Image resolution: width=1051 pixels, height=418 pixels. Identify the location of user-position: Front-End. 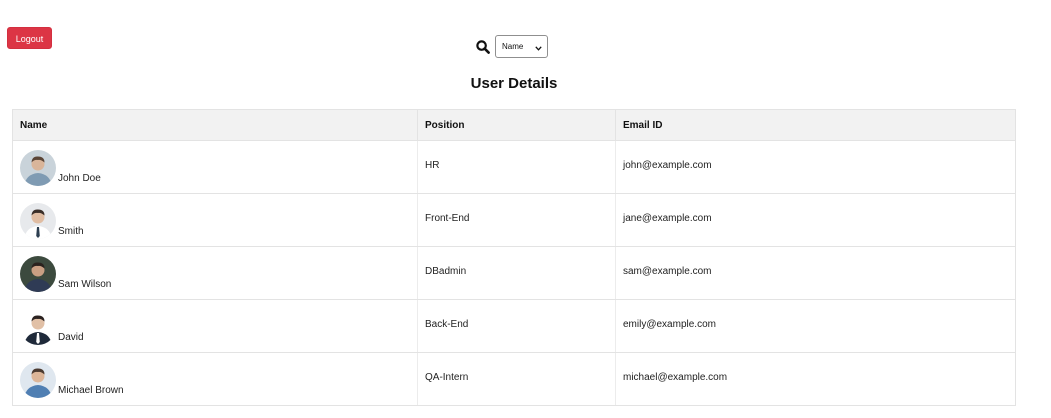
(447, 218).